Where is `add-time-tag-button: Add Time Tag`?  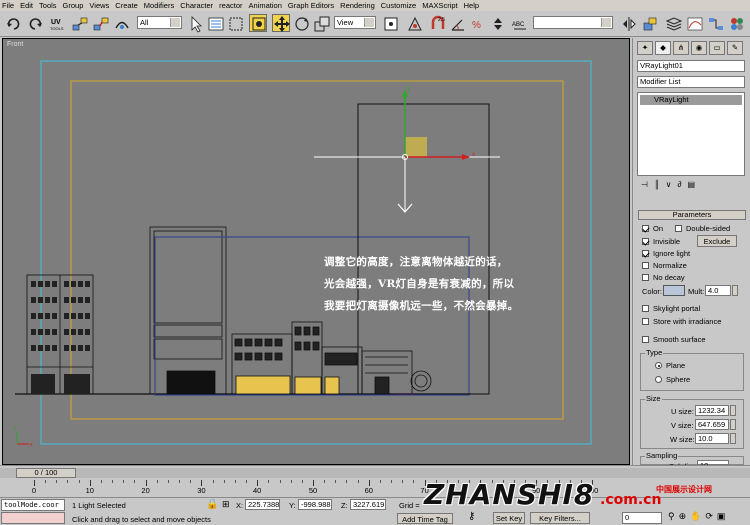
add-time-tag-button: Add Time Tag is located at coordinates (425, 518).